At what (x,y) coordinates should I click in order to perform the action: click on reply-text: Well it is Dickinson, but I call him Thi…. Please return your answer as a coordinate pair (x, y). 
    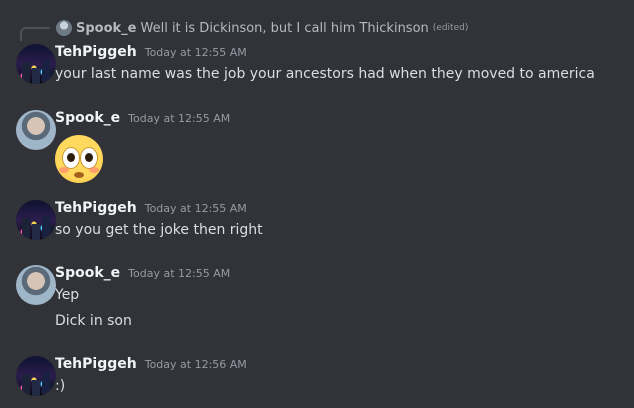
    Looking at the image, I should click on (284, 28).